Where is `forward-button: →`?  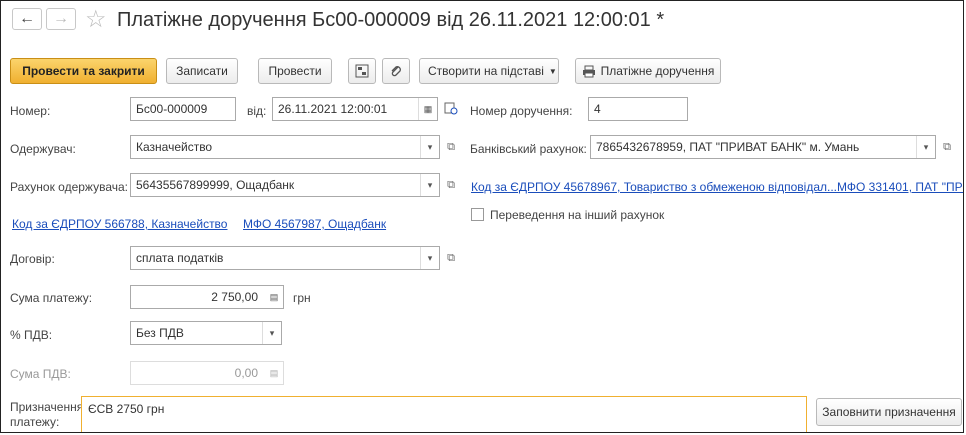
forward-button: → is located at coordinates (61, 19).